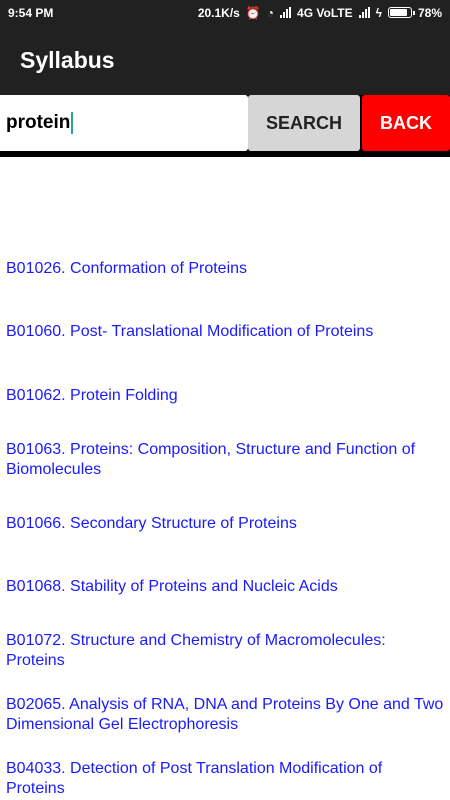 This screenshot has height=800, width=450. Describe the element at coordinates (151, 524) in the screenshot. I see `list-item: B01066. Secondary Structure of Proteins` at that location.